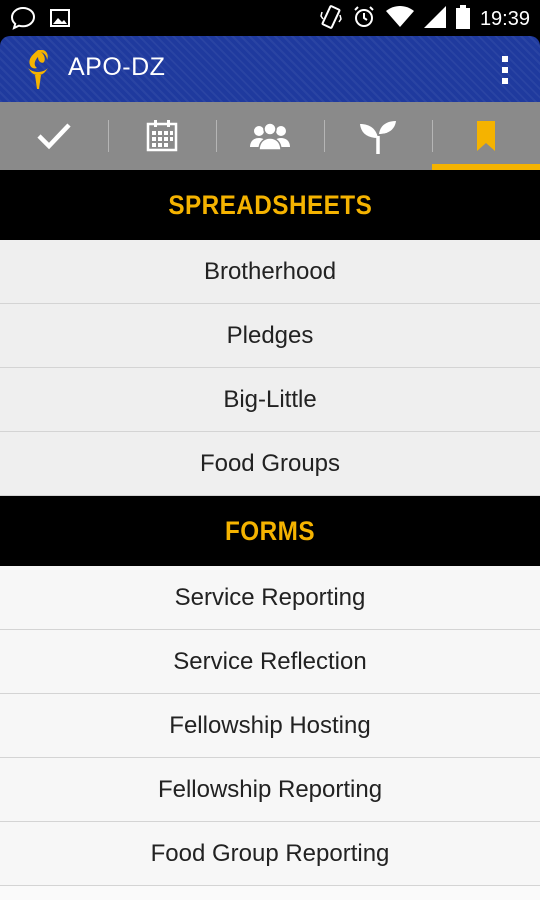  I want to click on list-item-brotherhood: Brotherhood, so click(270, 272).